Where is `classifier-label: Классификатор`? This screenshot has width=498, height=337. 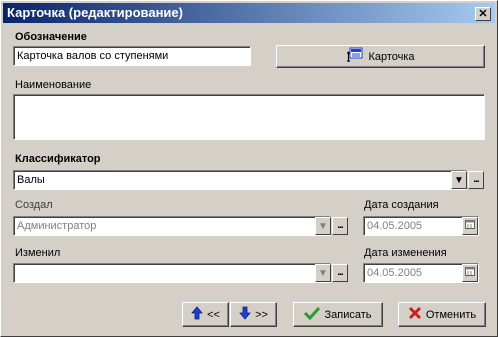 classifier-label: Классификатор is located at coordinates (58, 159).